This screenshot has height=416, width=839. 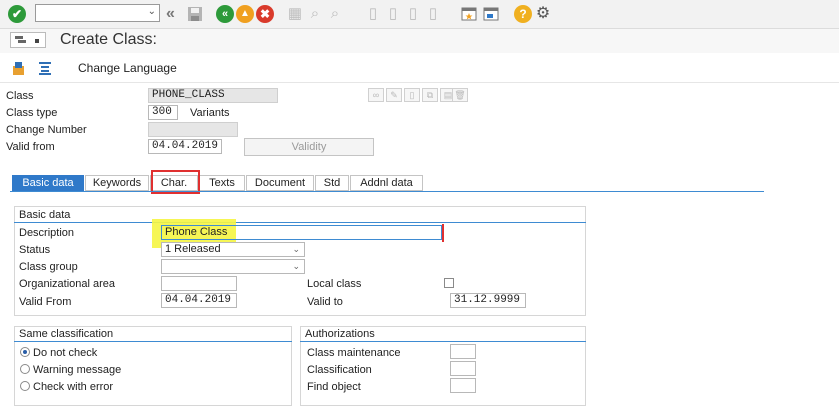 What do you see at coordinates (469, 14) in the screenshot?
I see `new-session-icon` at bounding box center [469, 14].